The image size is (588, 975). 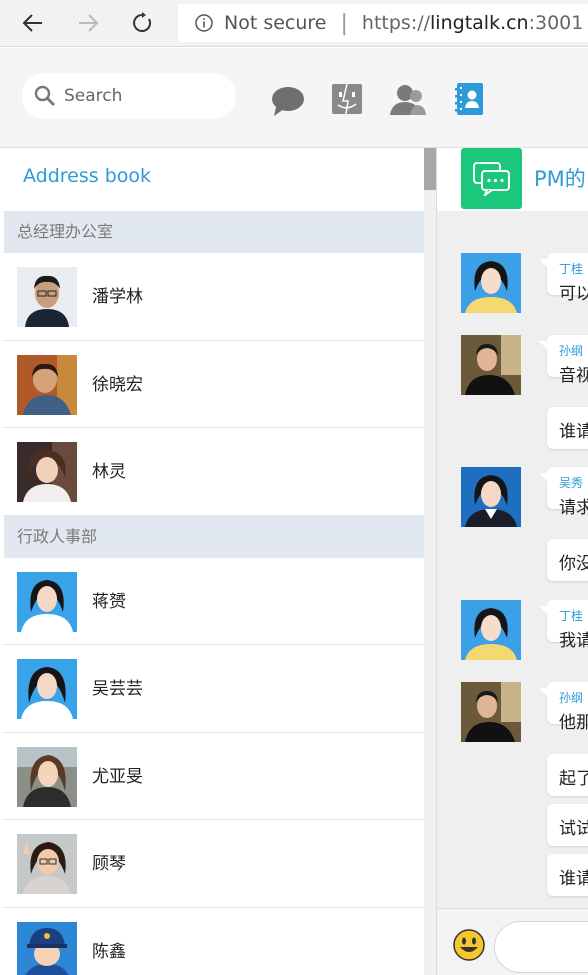 I want to click on contact-item: 陈鑫, so click(x=214, y=941).